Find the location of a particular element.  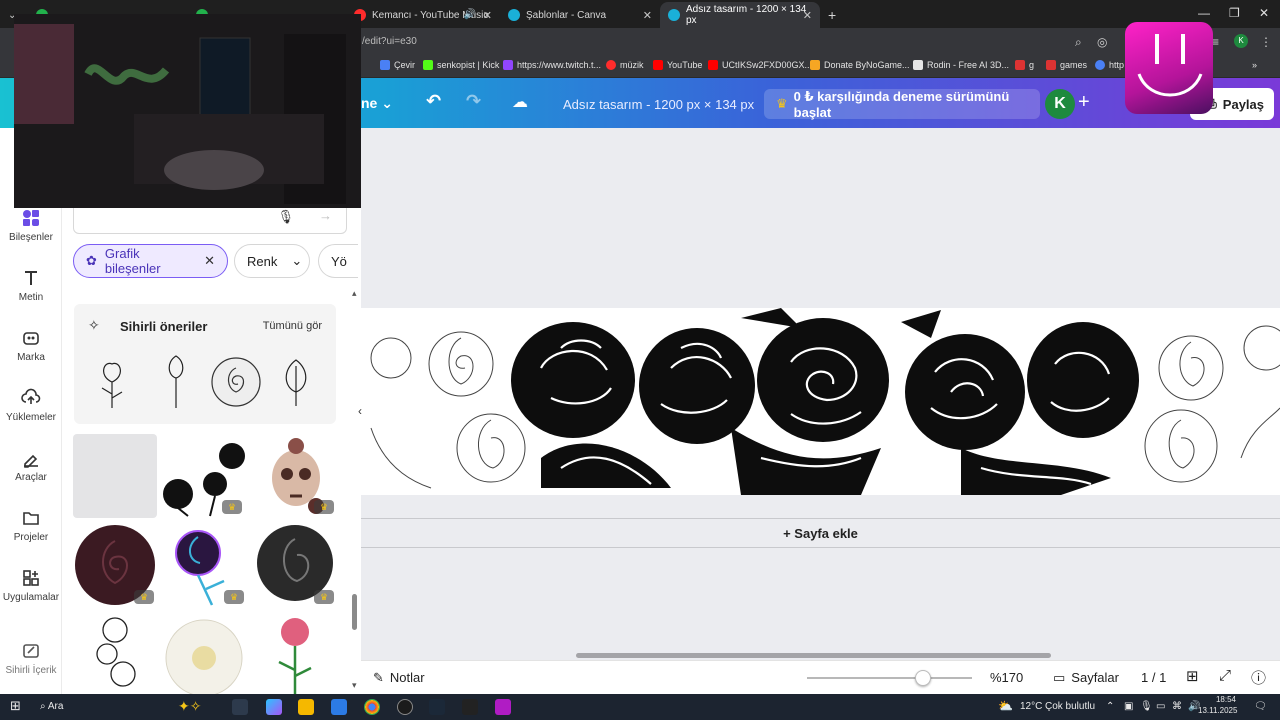

help-icon: ⓘ is located at coordinates (1258, 677).